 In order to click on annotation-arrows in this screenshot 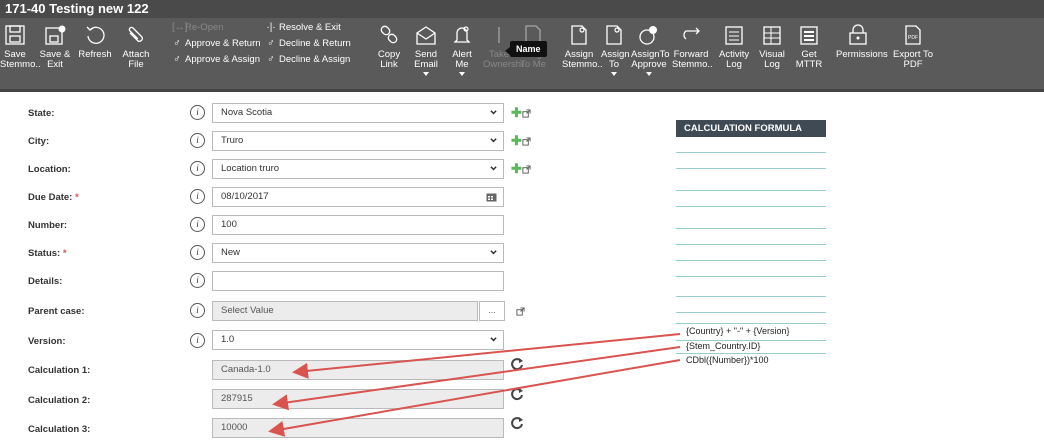, I will do `click(474, 385)`.